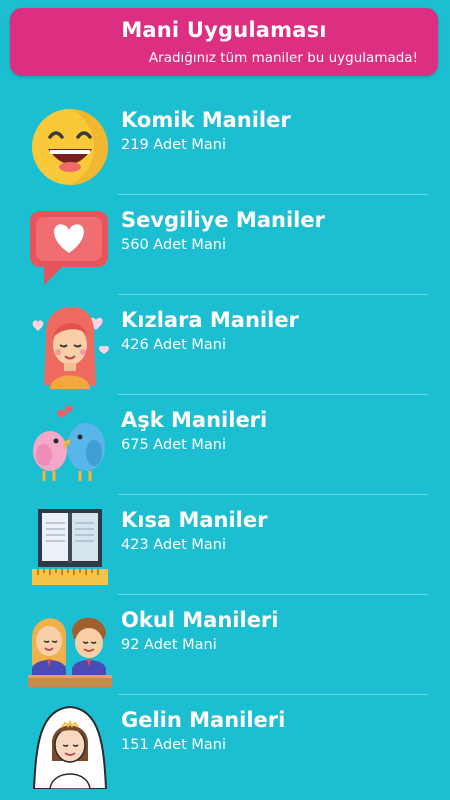 This screenshot has width=450, height=800. Describe the element at coordinates (70, 652) in the screenshot. I see `students-icon` at that location.